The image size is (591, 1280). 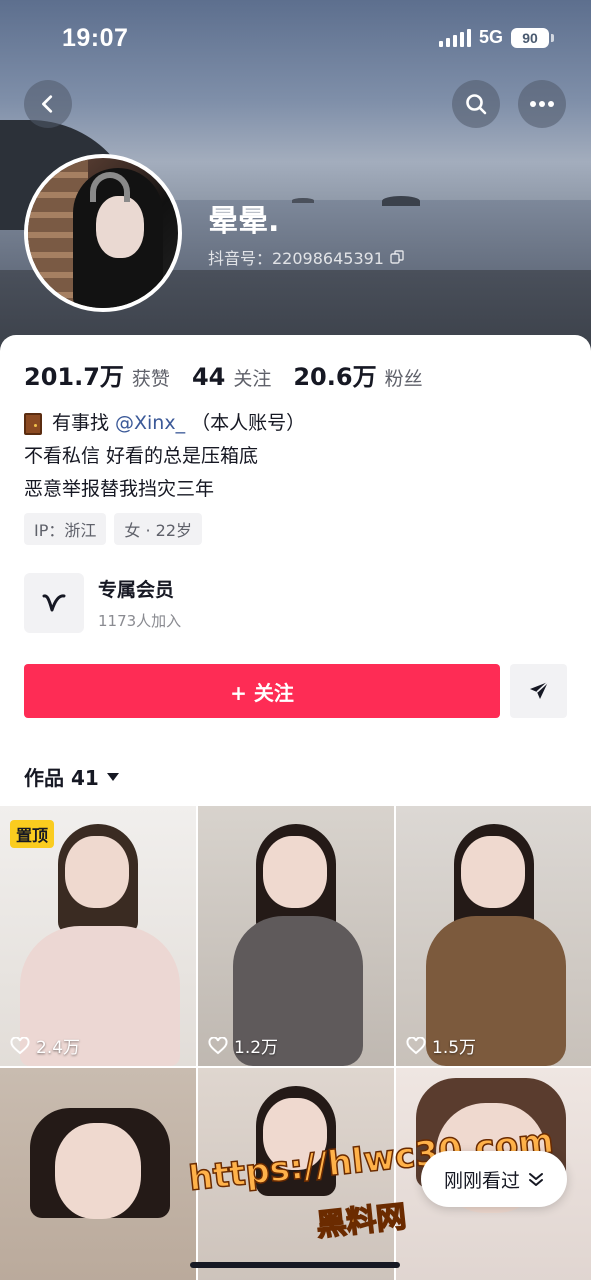 What do you see at coordinates (98, 1174) in the screenshot?
I see `video-thumbnail` at bounding box center [98, 1174].